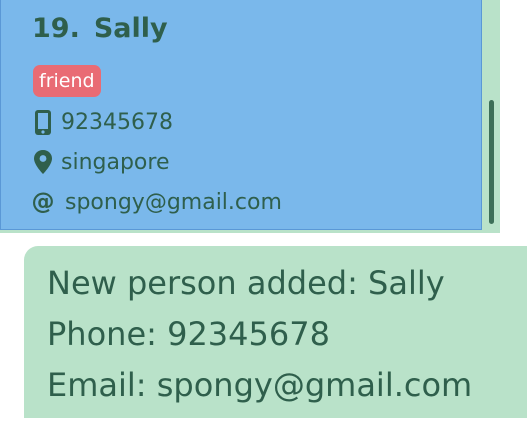 The width and height of the screenshot is (527, 446). Describe the element at coordinates (188, 334) in the screenshot. I see `result-line-phone: Phone: 92345678` at that location.